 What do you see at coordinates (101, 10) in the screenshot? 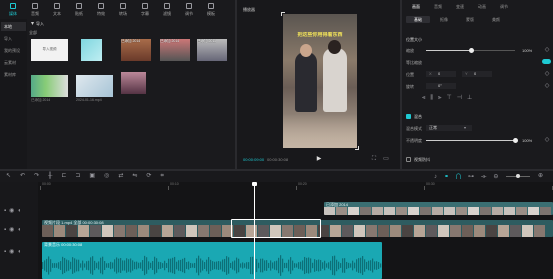
I see `toolbar-effects: 特效` at bounding box center [101, 10].